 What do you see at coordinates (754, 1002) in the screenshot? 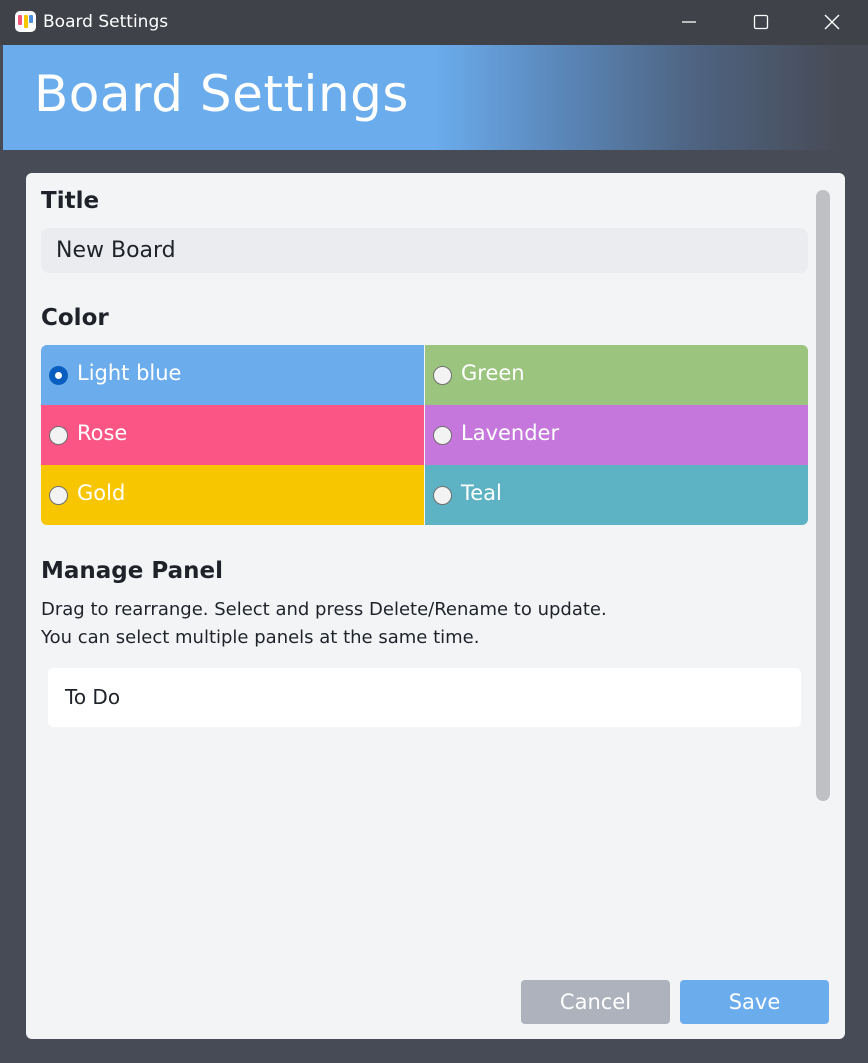
I see `save-button: Save` at bounding box center [754, 1002].